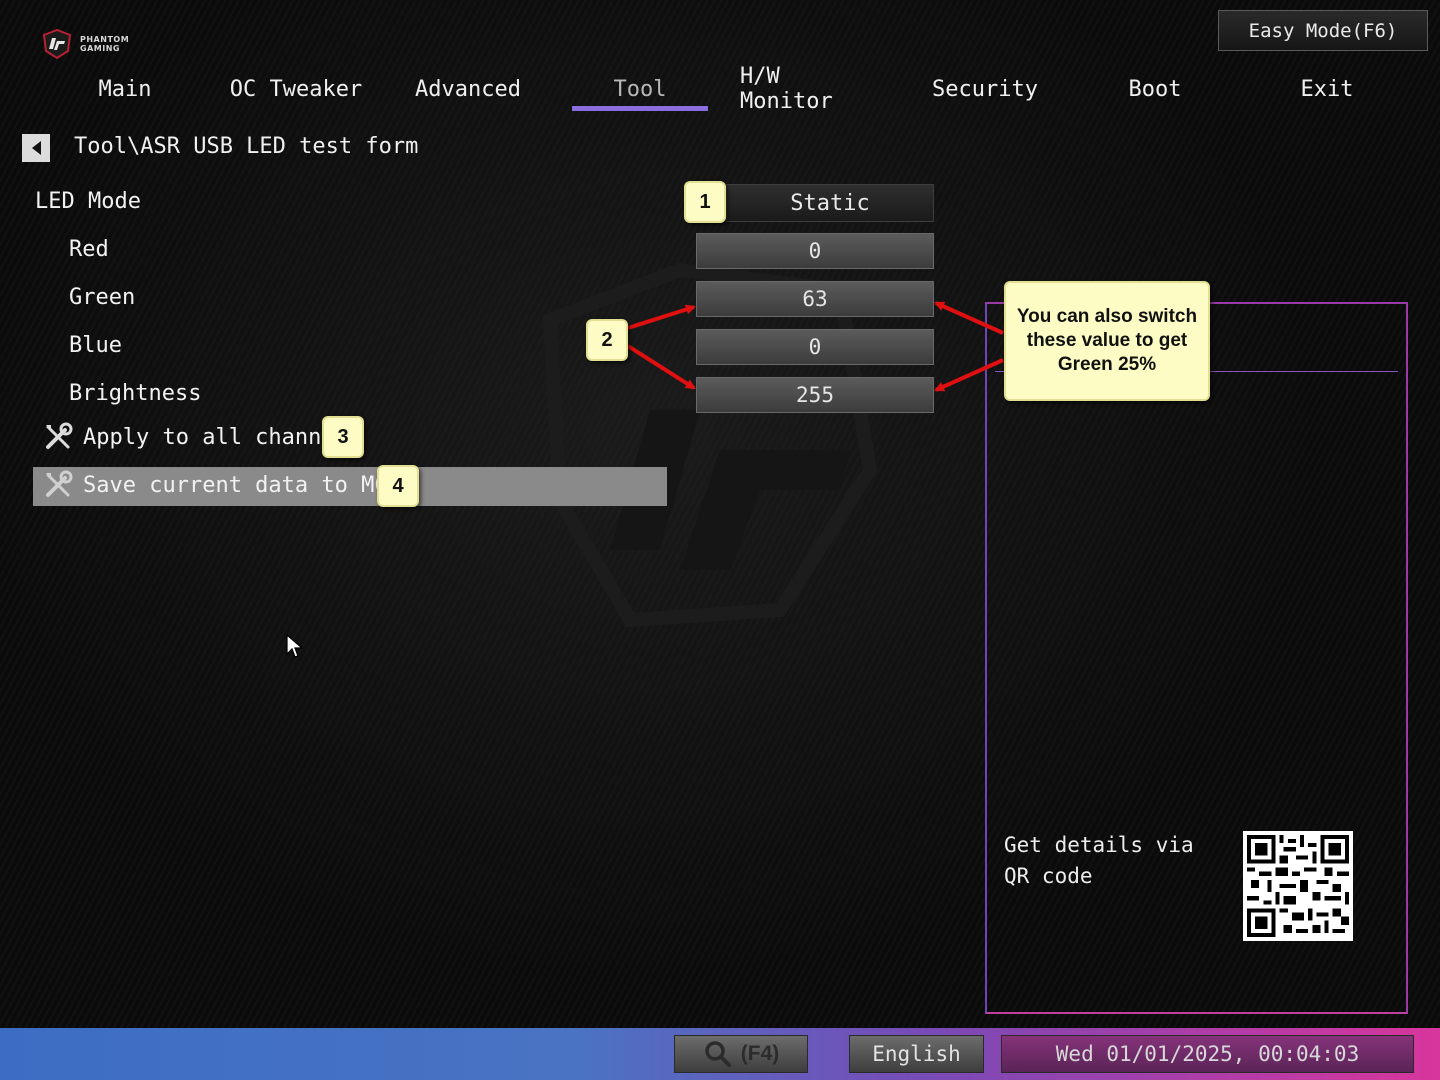  Describe the element at coordinates (607, 340) in the screenshot. I see `callout-2: 2` at that location.